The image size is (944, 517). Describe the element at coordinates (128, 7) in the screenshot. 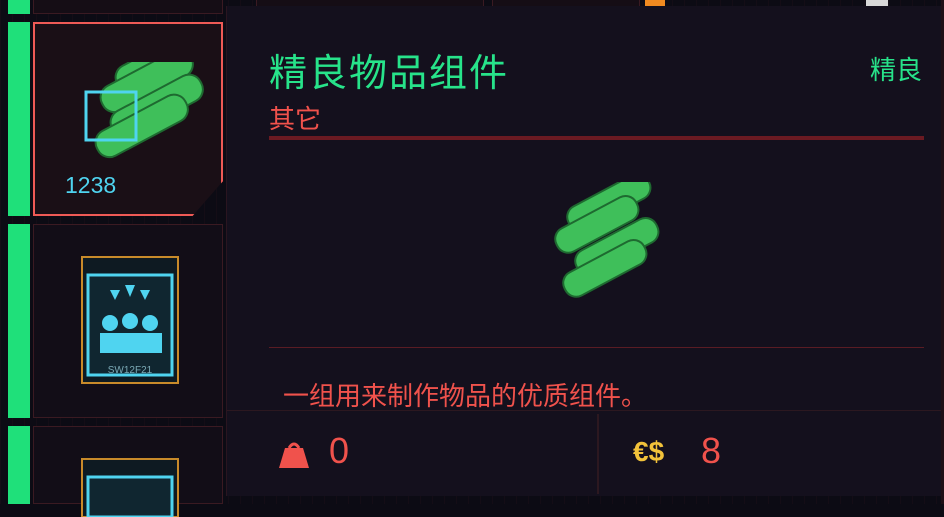

I see `inventory-slot-partial` at that location.